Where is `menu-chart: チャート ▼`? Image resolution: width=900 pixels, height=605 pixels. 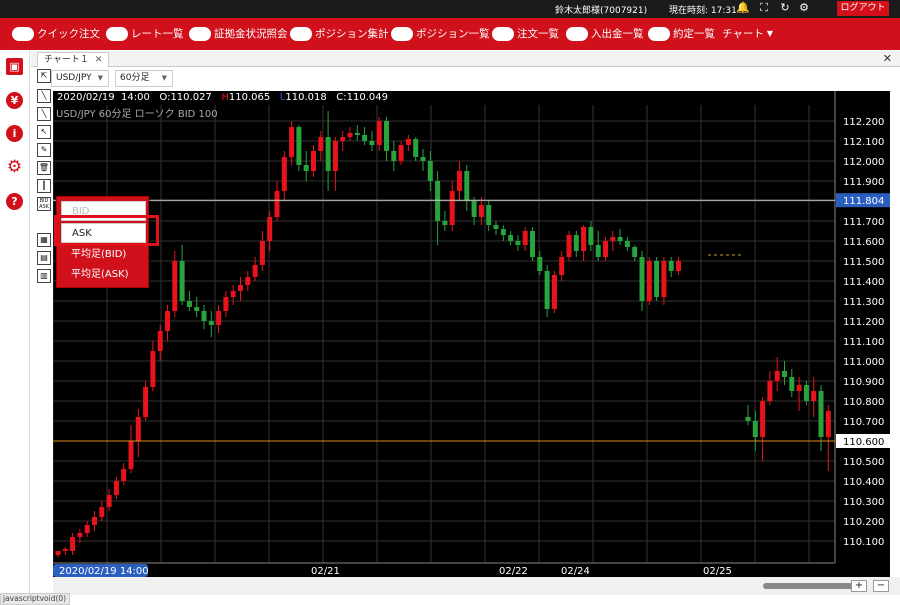 menu-chart: チャート ▼ is located at coordinates (747, 33).